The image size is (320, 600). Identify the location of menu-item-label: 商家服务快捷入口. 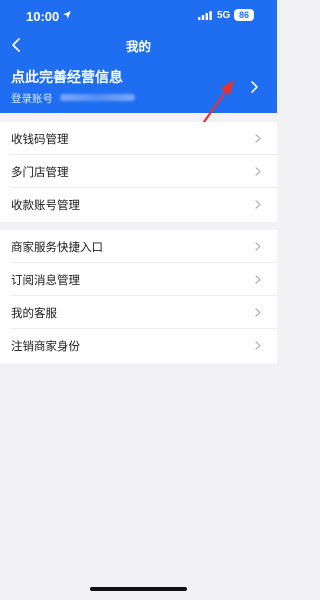
(57, 247).